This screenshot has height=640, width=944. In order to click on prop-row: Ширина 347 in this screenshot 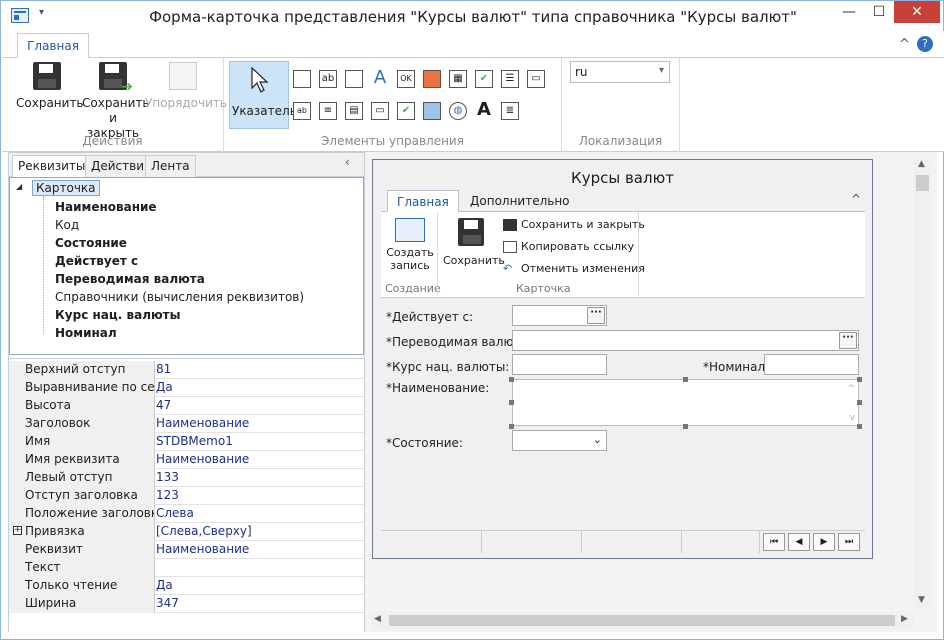, I will do `click(186, 604)`.